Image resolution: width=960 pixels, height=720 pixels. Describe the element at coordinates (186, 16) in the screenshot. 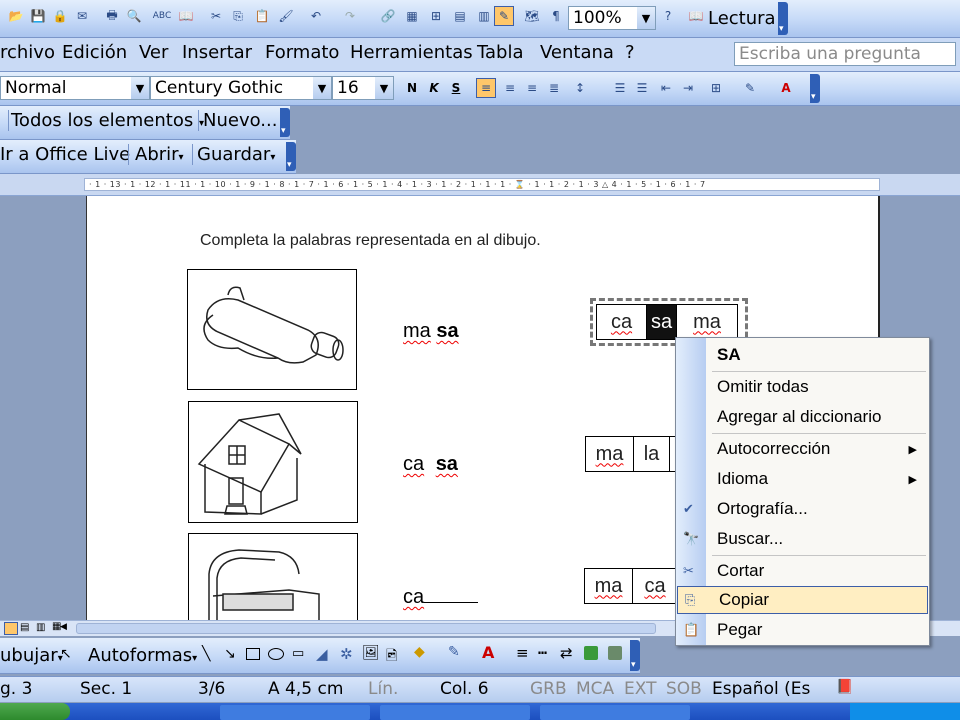

I see `research-icon: 📖` at that location.